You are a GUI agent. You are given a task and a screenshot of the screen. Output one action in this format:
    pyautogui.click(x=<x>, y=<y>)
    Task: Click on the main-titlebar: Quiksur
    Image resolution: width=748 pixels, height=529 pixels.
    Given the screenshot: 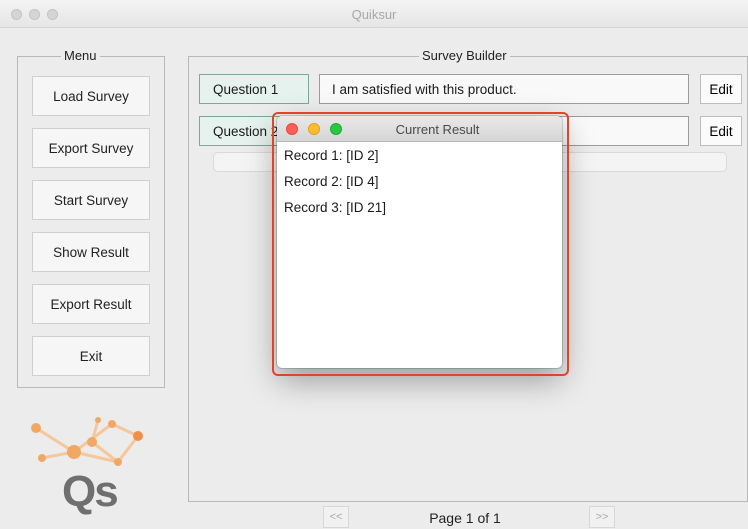 What is the action you would take?
    pyautogui.click(x=374, y=14)
    